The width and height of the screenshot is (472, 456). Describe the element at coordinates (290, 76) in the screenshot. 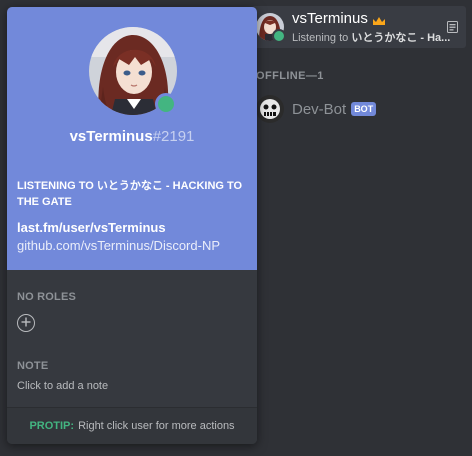

I see `offline-section-header: OFFLINE—1` at that location.